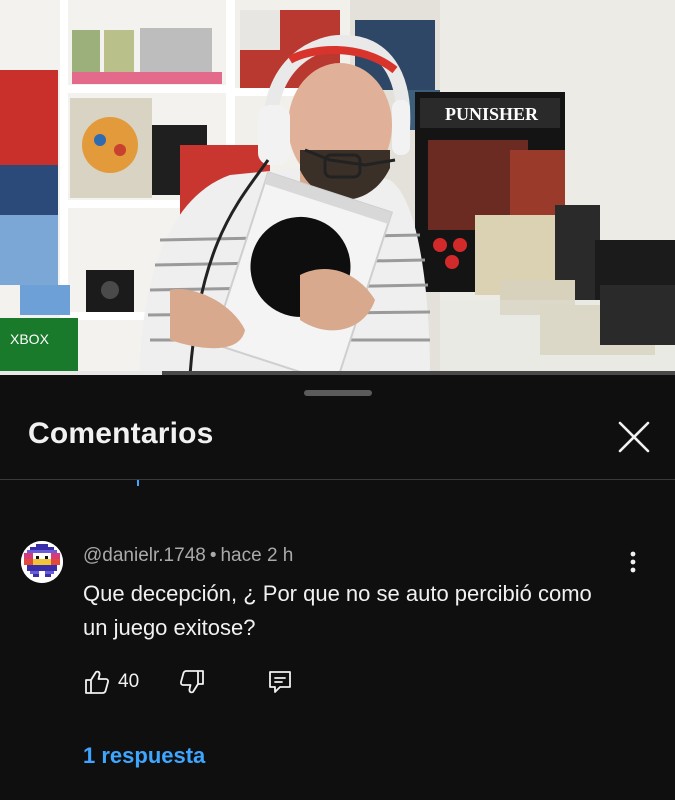 This screenshot has width=675, height=800. What do you see at coordinates (144, 555) in the screenshot?
I see `comment-author: @danielr.1748` at bounding box center [144, 555].